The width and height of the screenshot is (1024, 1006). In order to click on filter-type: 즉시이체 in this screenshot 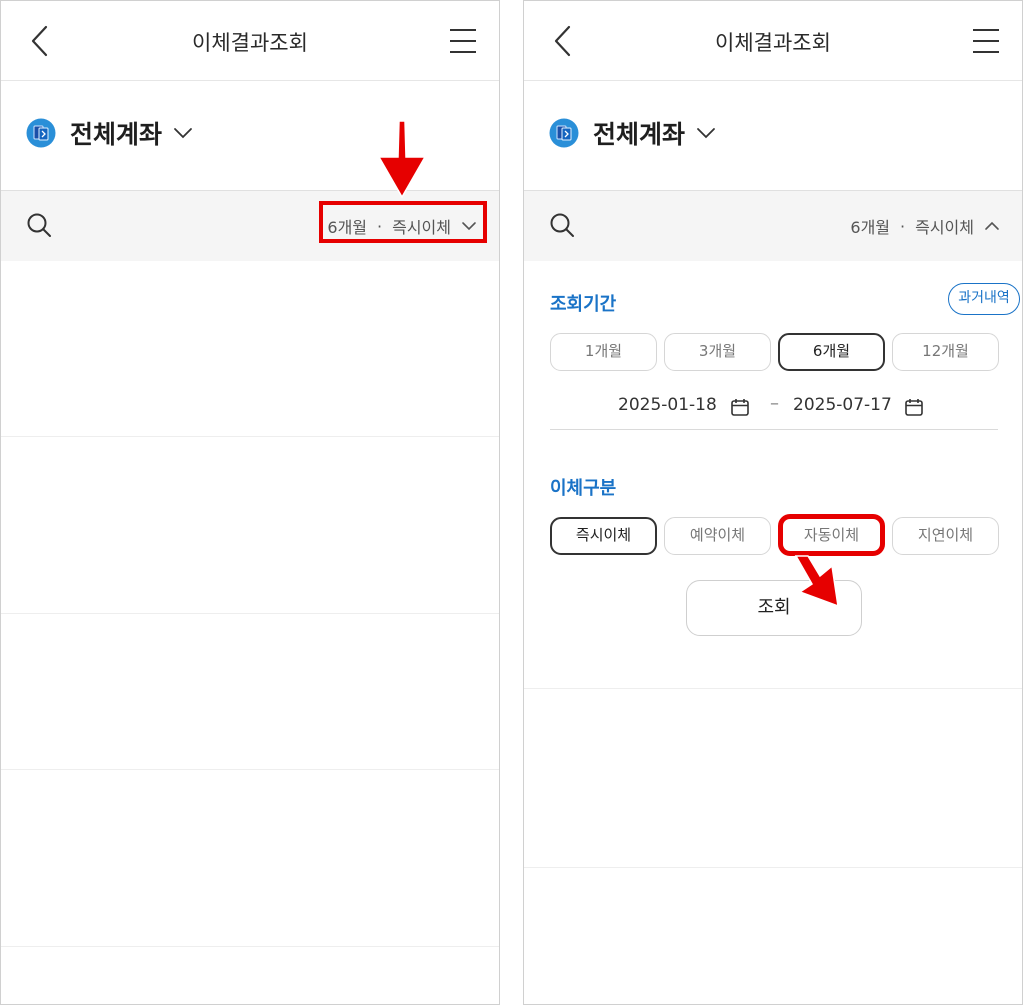, I will do `click(944, 227)`.